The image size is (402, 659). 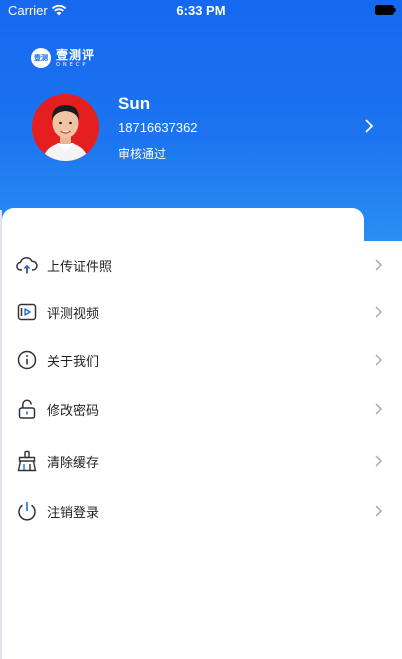 What do you see at coordinates (201, 409) in the screenshot?
I see `menu-item-change-password: 修改密码` at bounding box center [201, 409].